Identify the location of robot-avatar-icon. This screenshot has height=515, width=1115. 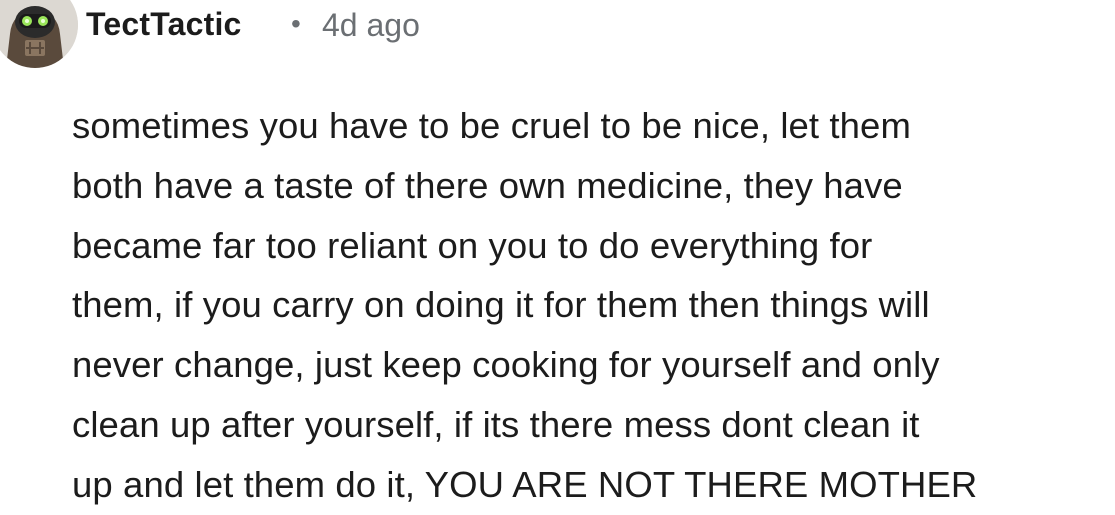
(39, 34).